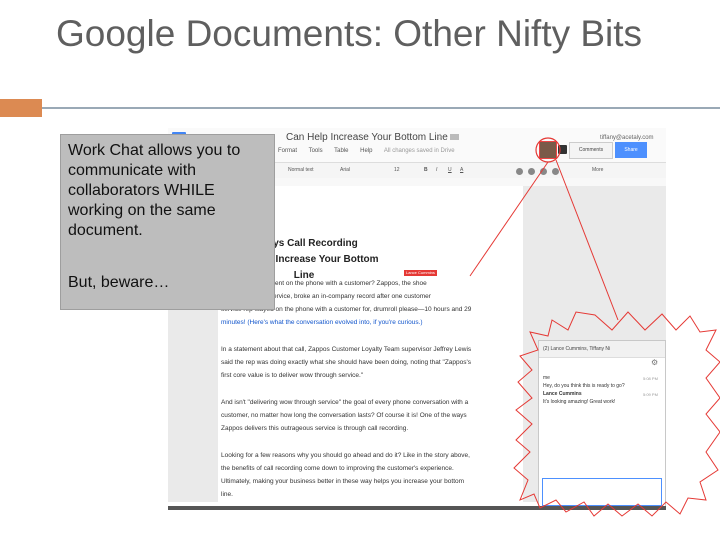  Describe the element at coordinates (440, 137) in the screenshot. I see `star-icon: ☆` at that location.